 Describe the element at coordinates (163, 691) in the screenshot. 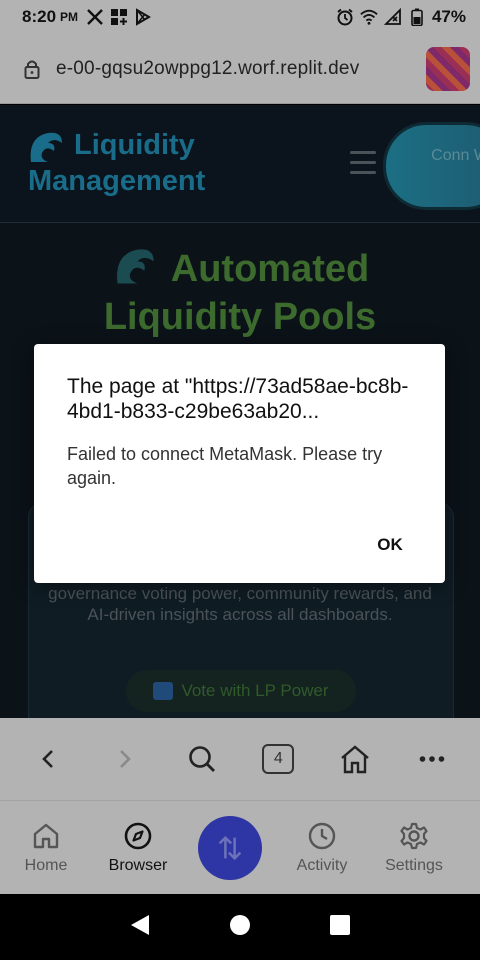

I see `ballot-box-icon` at that location.